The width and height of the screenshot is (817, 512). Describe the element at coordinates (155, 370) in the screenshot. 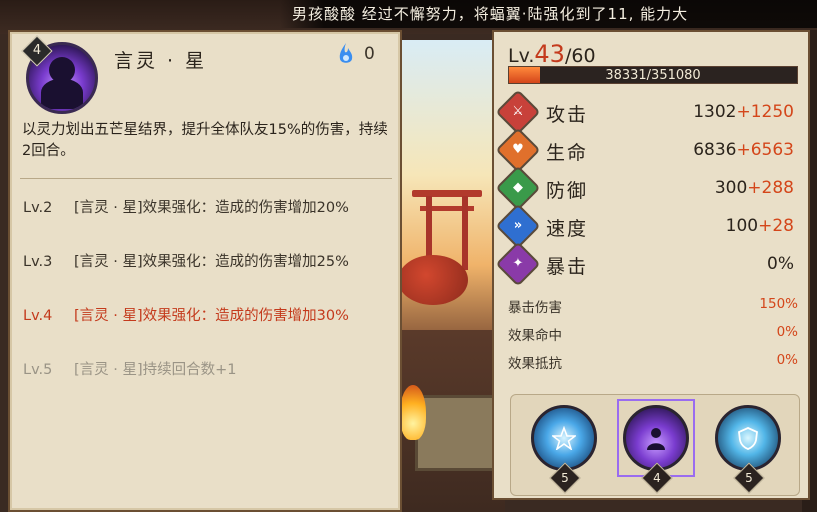

I see `upgrade-text: [言灵 · 星]持续回合数+1` at that location.